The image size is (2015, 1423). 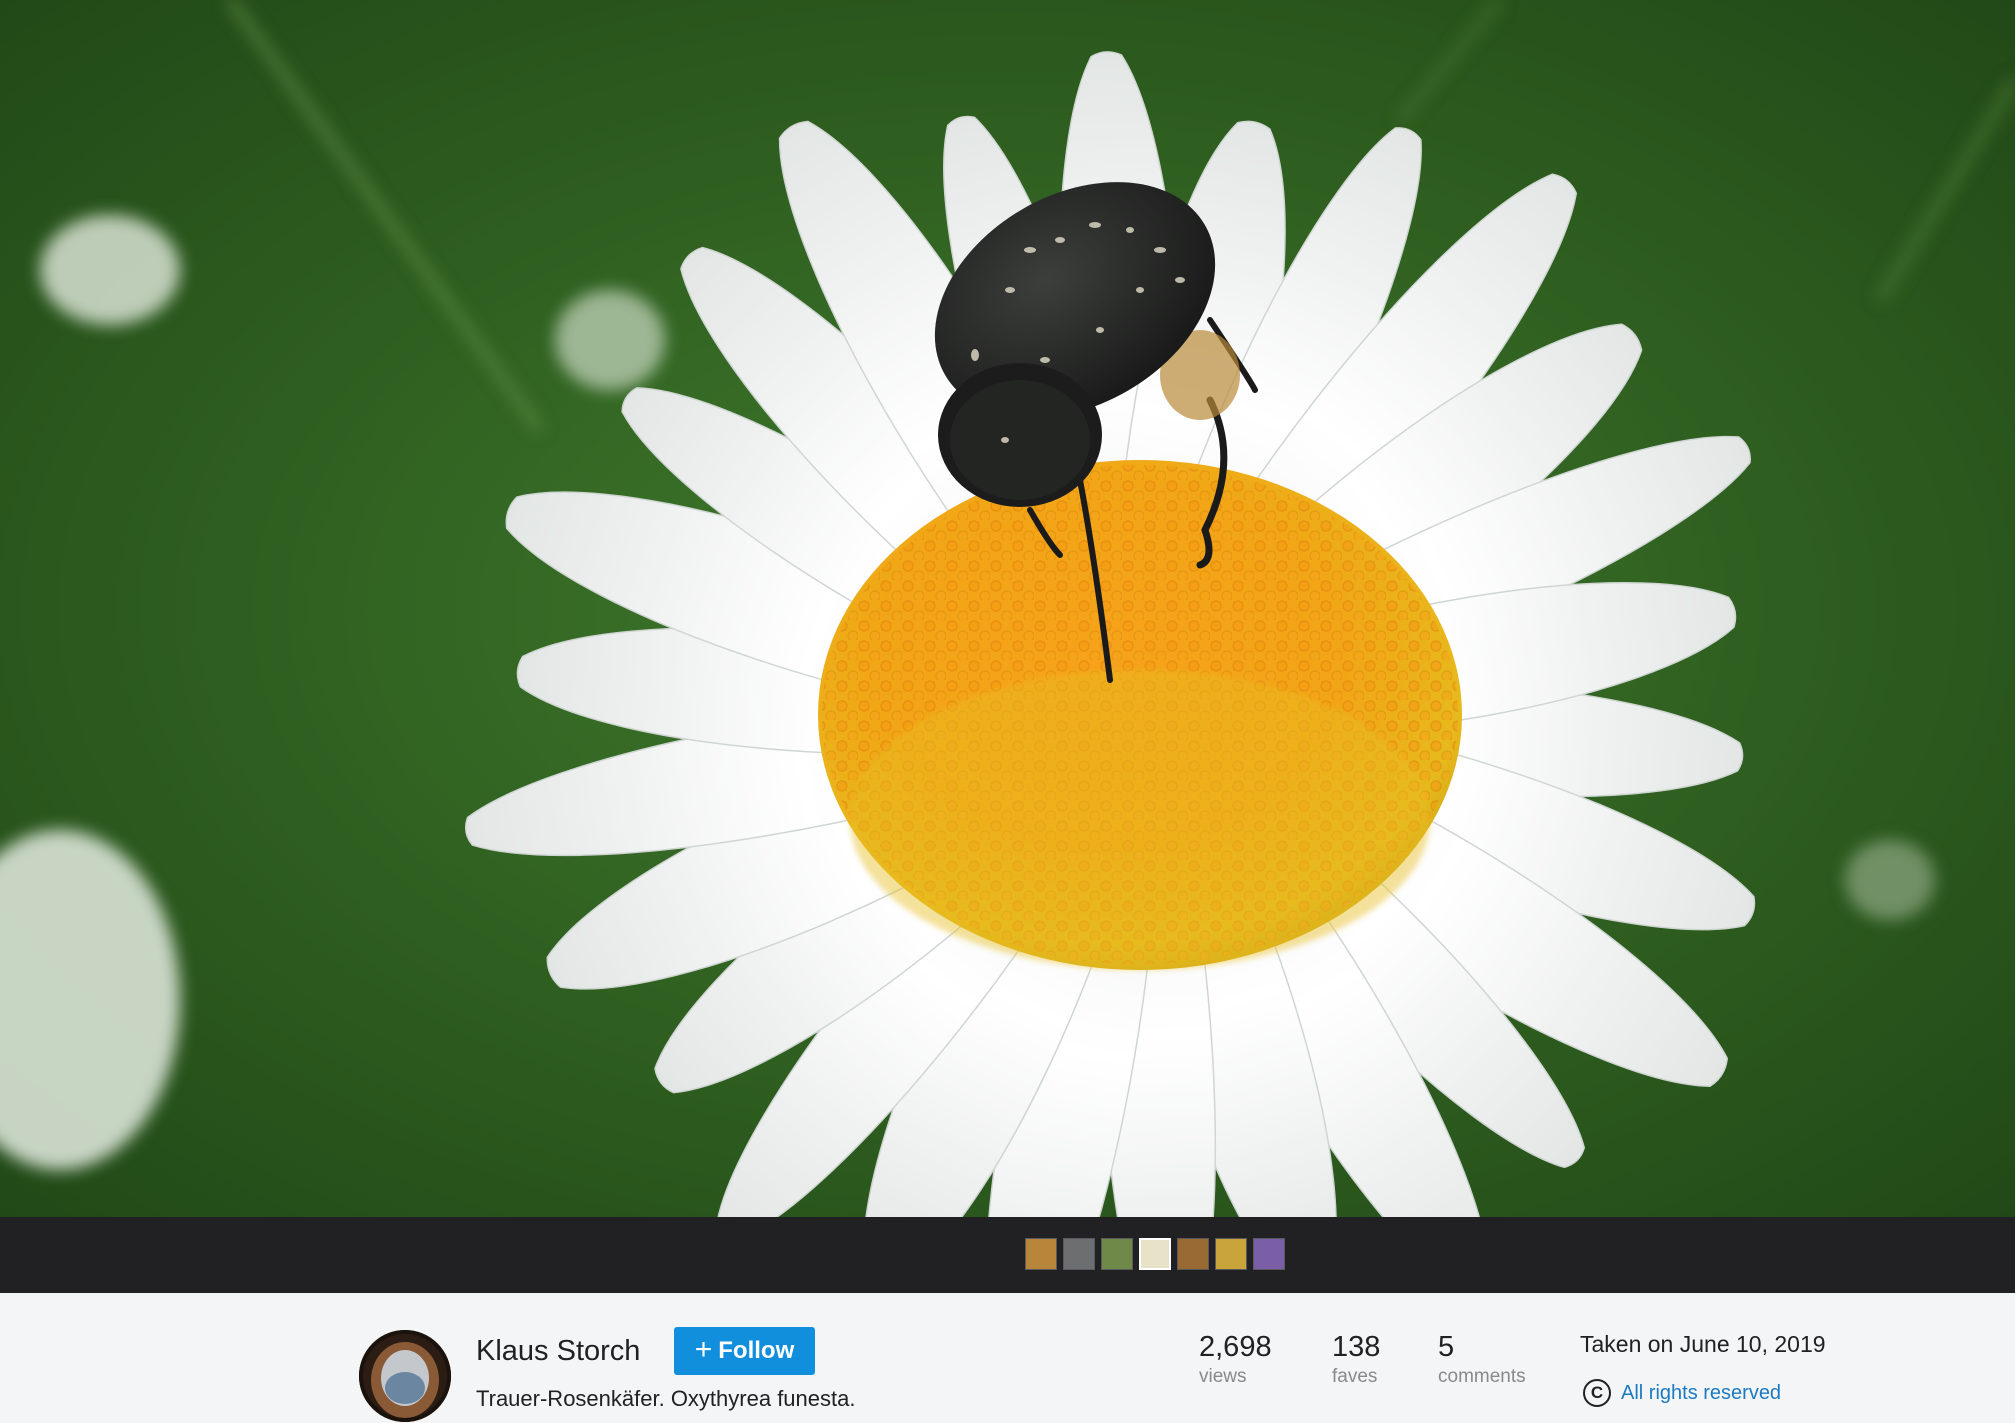 I want to click on avatar-image, so click(x=405, y=1376).